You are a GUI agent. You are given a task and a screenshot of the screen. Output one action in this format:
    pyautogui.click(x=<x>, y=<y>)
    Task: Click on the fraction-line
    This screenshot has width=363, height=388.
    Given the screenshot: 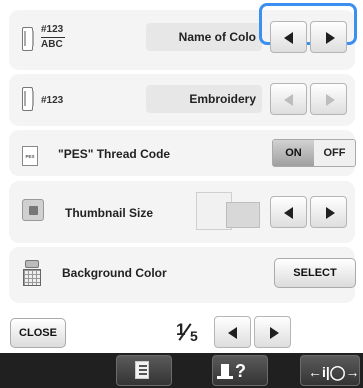 What is the action you would take?
    pyautogui.click(x=53, y=37)
    